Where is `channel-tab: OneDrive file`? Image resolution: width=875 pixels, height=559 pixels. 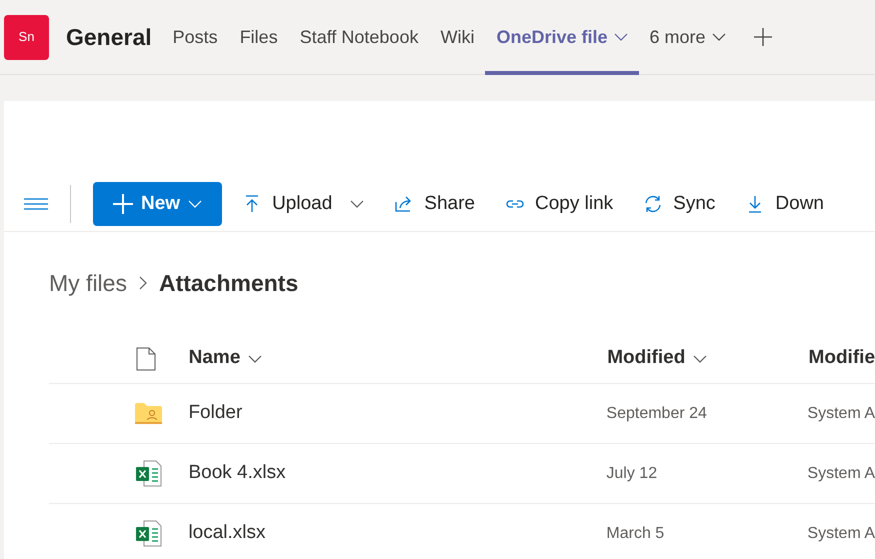
channel-tab: OneDrive file is located at coordinates (561, 37).